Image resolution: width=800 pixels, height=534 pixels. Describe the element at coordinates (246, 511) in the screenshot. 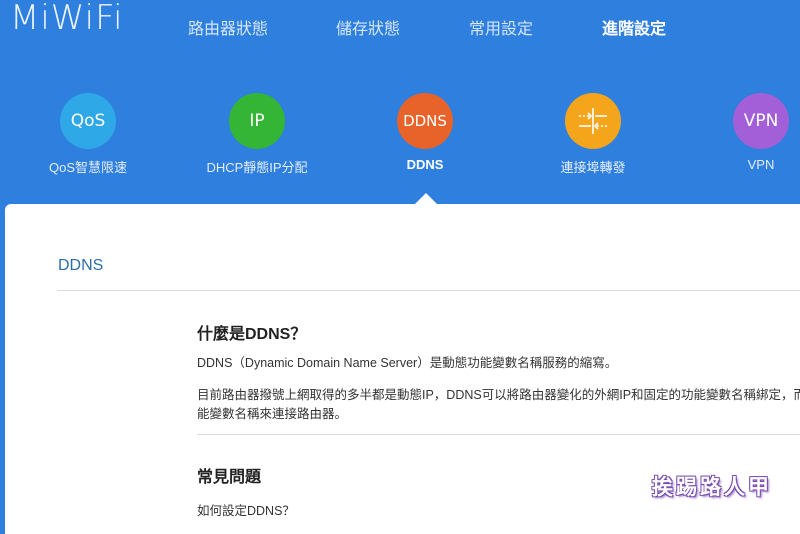

I see `faq-question-1: 如何設定DDNS？` at that location.